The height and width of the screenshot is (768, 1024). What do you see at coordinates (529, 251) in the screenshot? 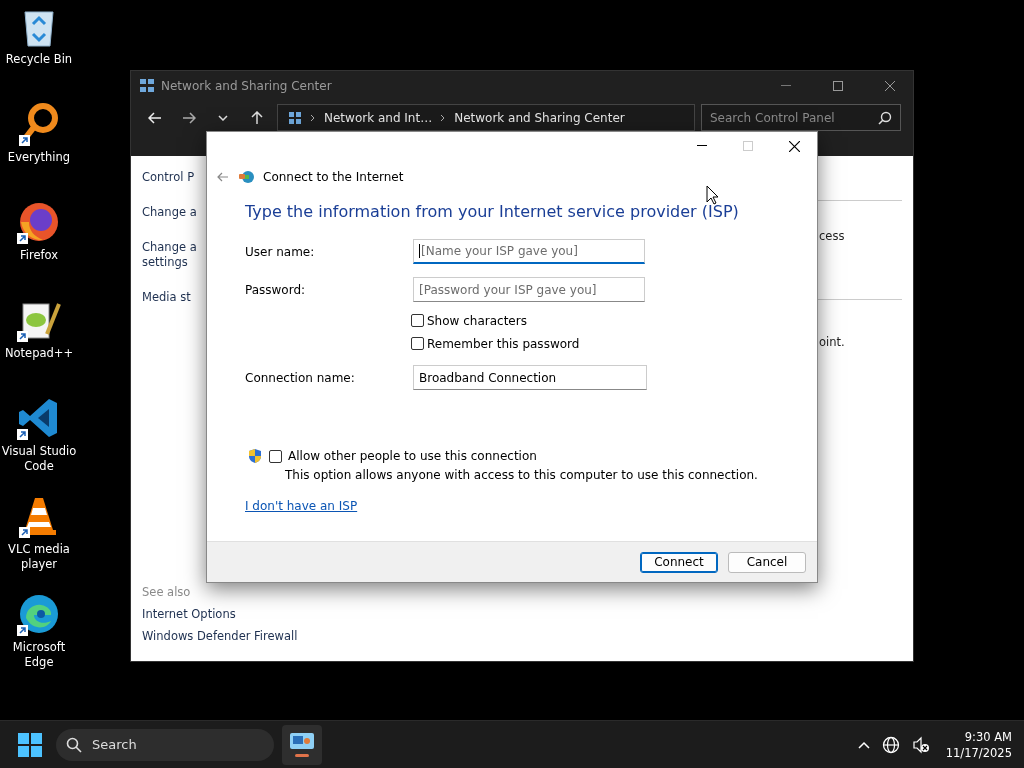
I see `input-field: [Name your ISP gave you]` at bounding box center [529, 251].